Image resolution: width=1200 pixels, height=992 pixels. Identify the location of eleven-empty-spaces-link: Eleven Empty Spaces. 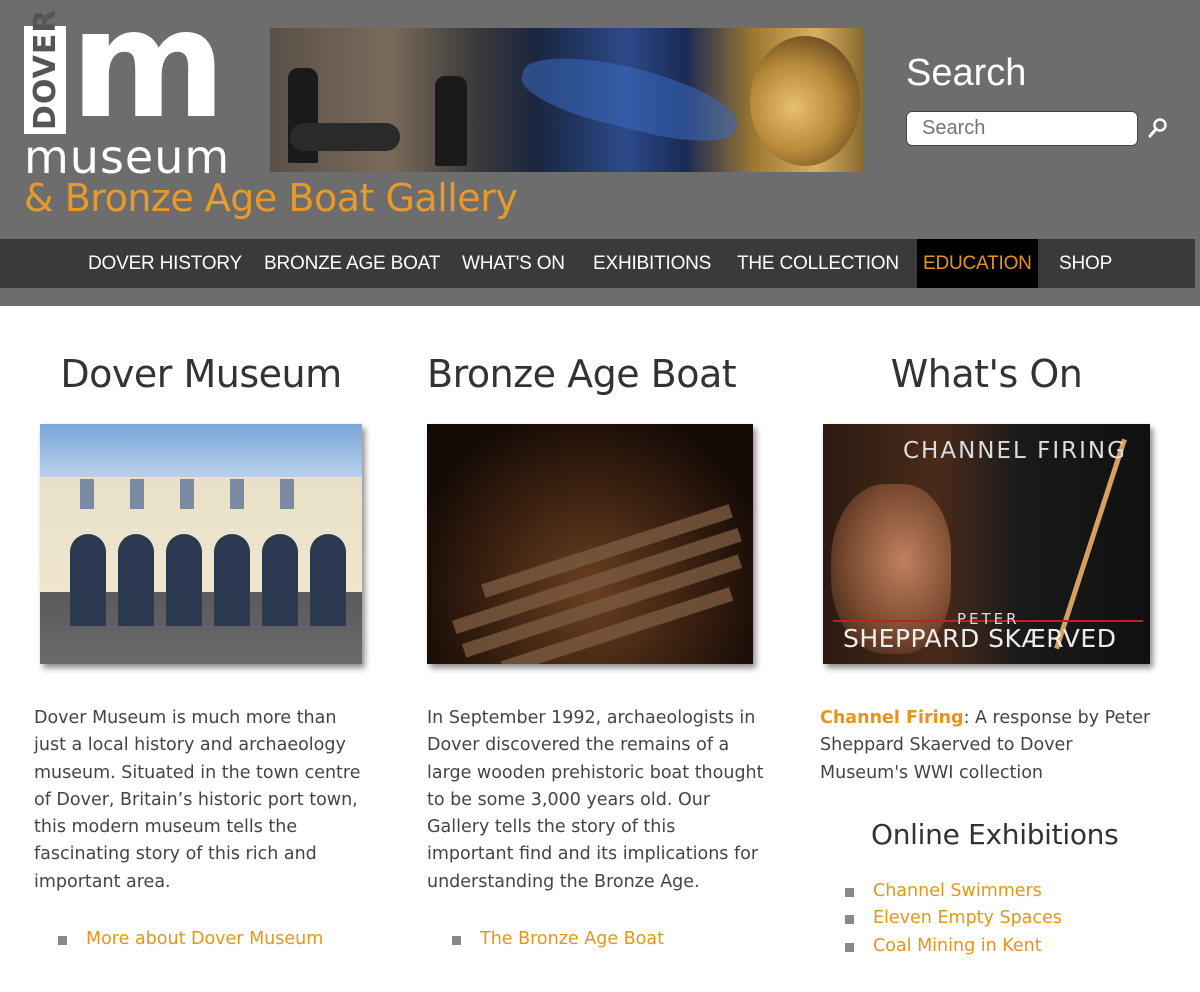
(967, 918).